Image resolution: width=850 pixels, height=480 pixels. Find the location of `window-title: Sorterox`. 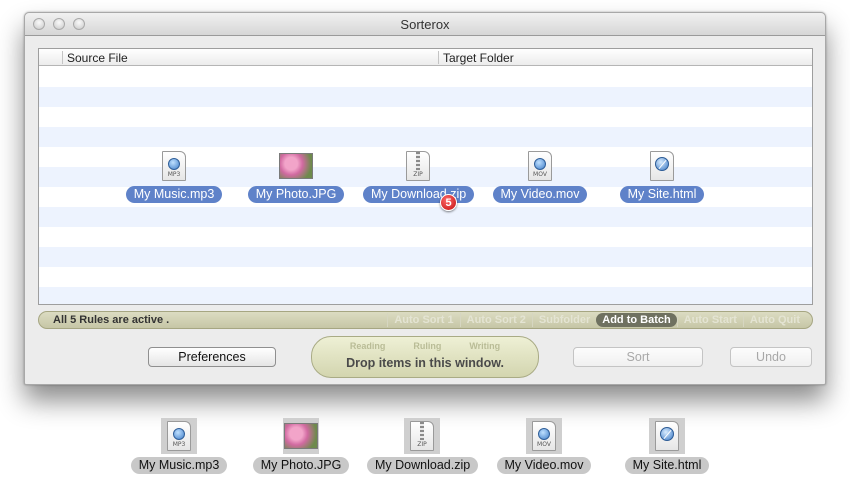

window-title: Sorterox is located at coordinates (425, 24).